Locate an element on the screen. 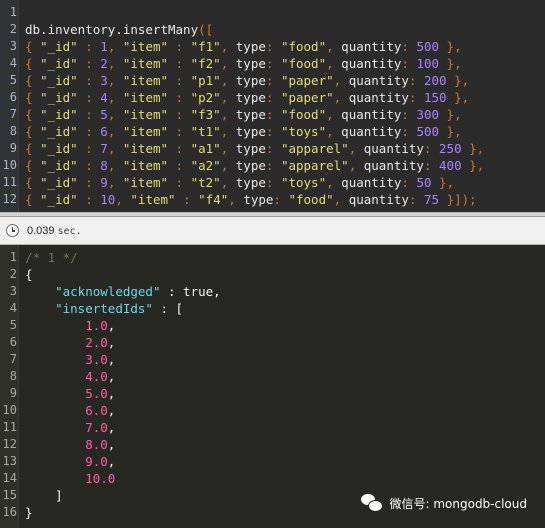 This screenshot has width=545, height=528. code-token: 5.0 is located at coordinates (96, 393).